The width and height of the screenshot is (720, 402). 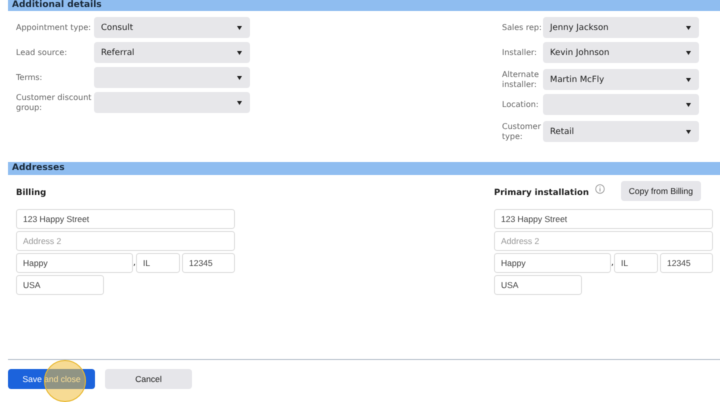 What do you see at coordinates (660, 191) in the screenshot?
I see `copy-button: Copy from Billing` at bounding box center [660, 191].